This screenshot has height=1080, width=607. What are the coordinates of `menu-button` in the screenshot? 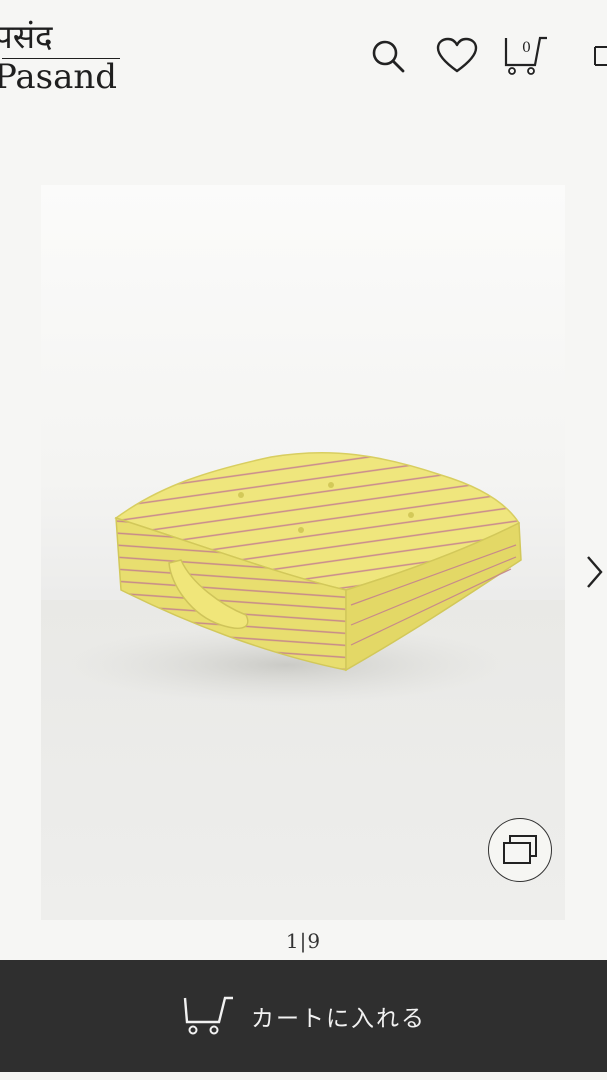 It's located at (596, 56).